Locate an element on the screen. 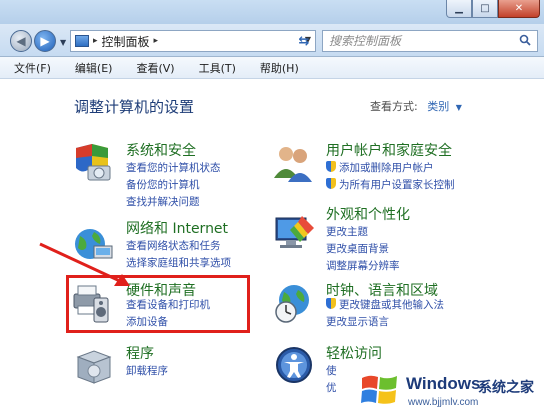 The width and height of the screenshot is (544, 413). category-link: 查看您的计算机状态 is located at coordinates (173, 167).